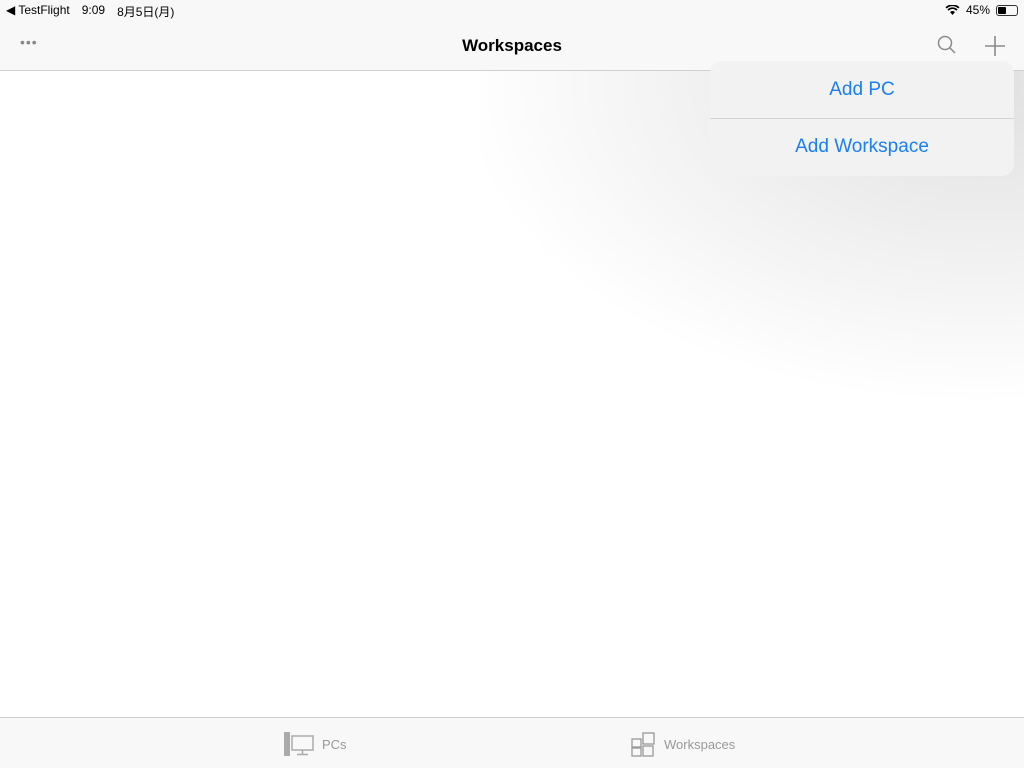  What do you see at coordinates (643, 744) in the screenshot?
I see `workspaces-icon` at bounding box center [643, 744].